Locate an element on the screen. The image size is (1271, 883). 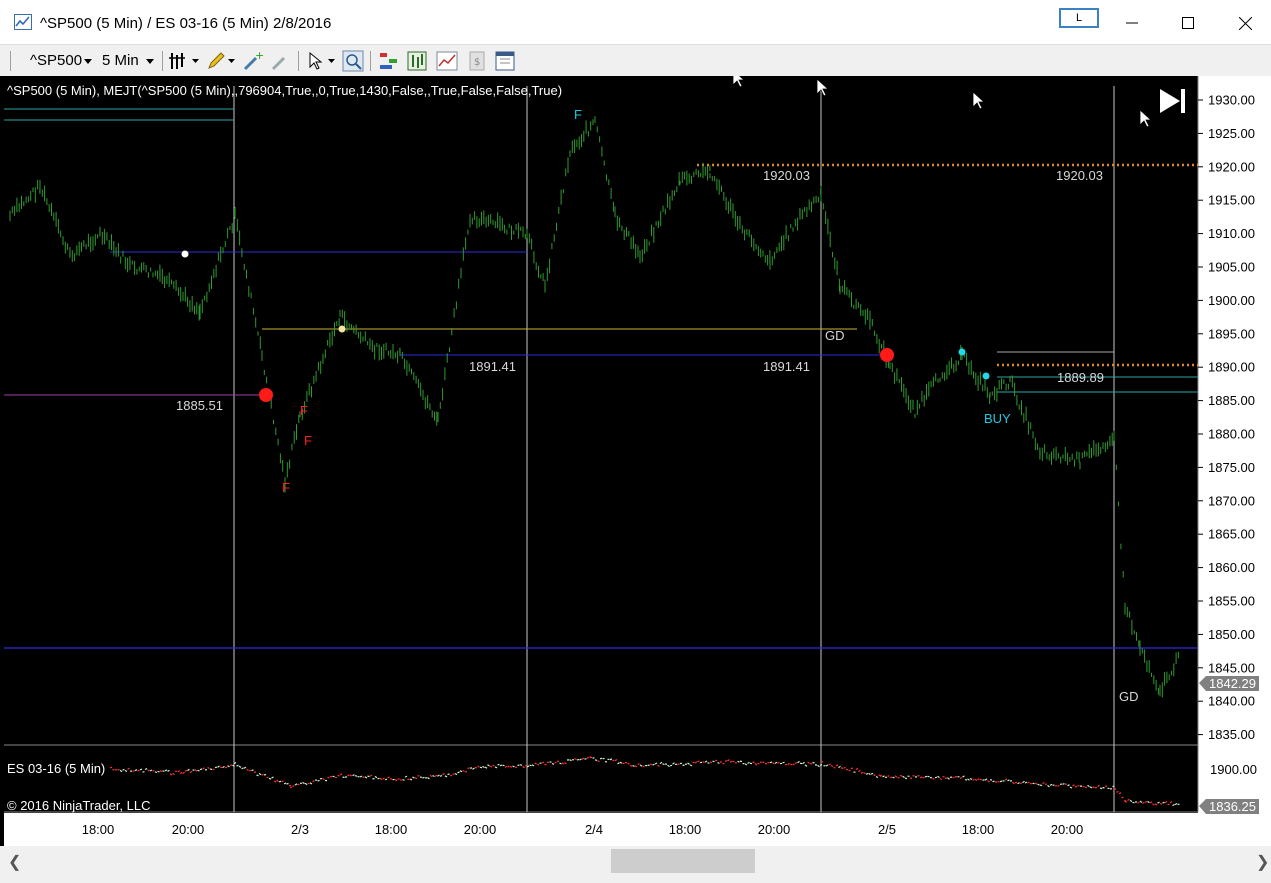
price-axis-label: 1845.00 is located at coordinates (1231, 667).